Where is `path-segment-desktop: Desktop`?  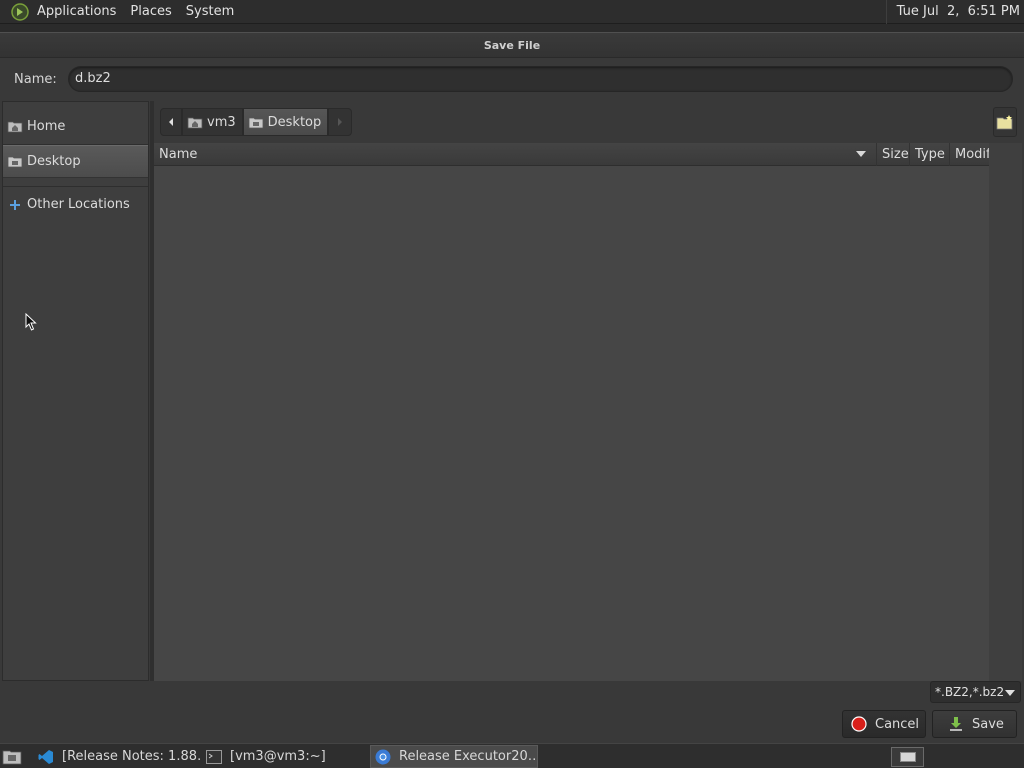 path-segment-desktop: Desktop is located at coordinates (285, 122).